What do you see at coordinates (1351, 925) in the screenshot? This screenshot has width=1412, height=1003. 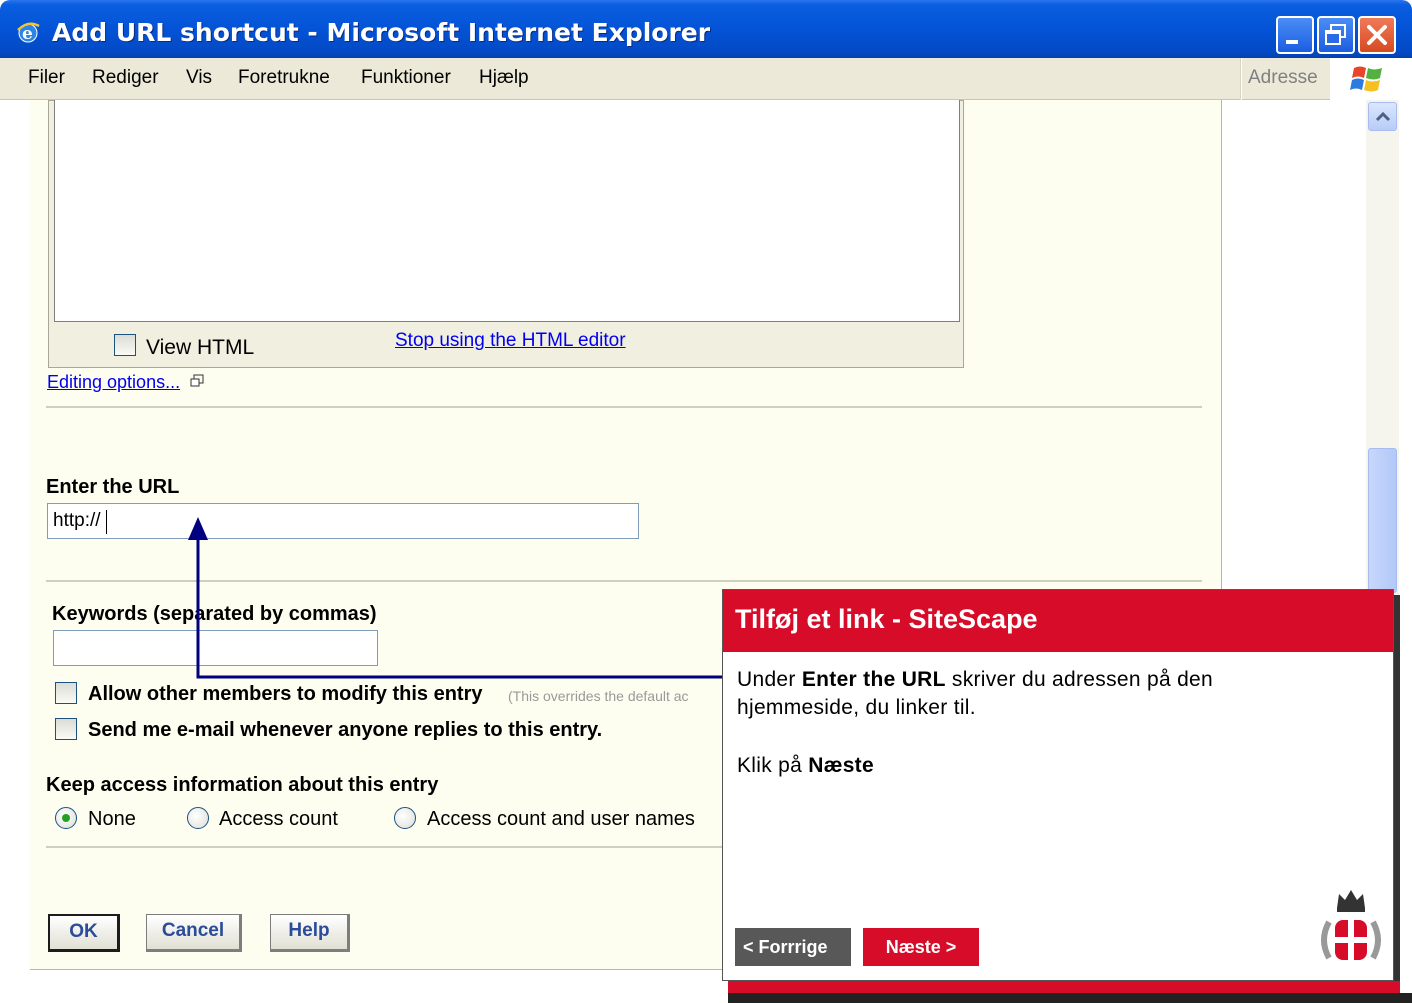 I see `crown-crest-logo-icon` at bounding box center [1351, 925].